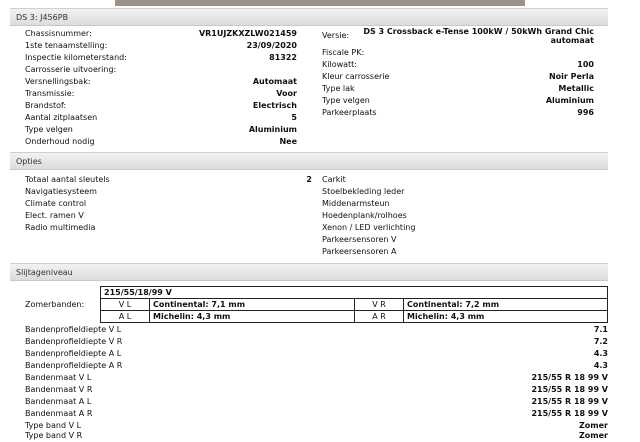 The image size is (640, 442). Describe the element at coordinates (161, 94) in the screenshot. I see `field-transmissie: Transmissie: Voor` at that location.